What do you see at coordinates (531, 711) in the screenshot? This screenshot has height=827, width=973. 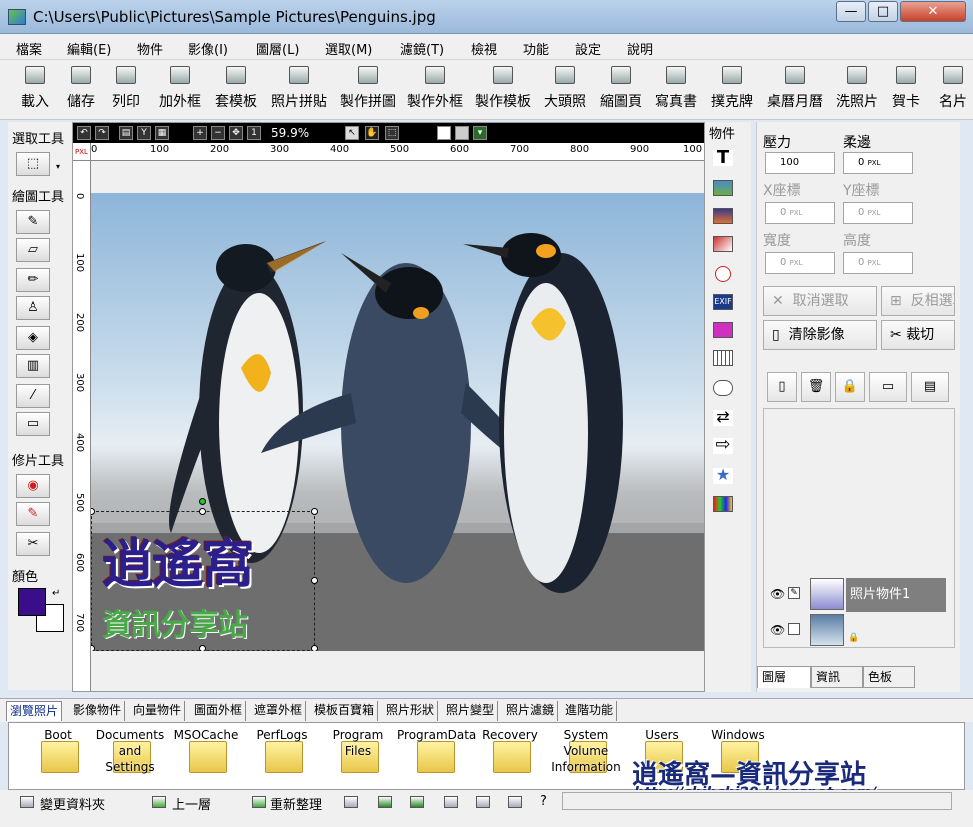 I see `tab-photo-filters: 照片濾鏡` at bounding box center [531, 711].